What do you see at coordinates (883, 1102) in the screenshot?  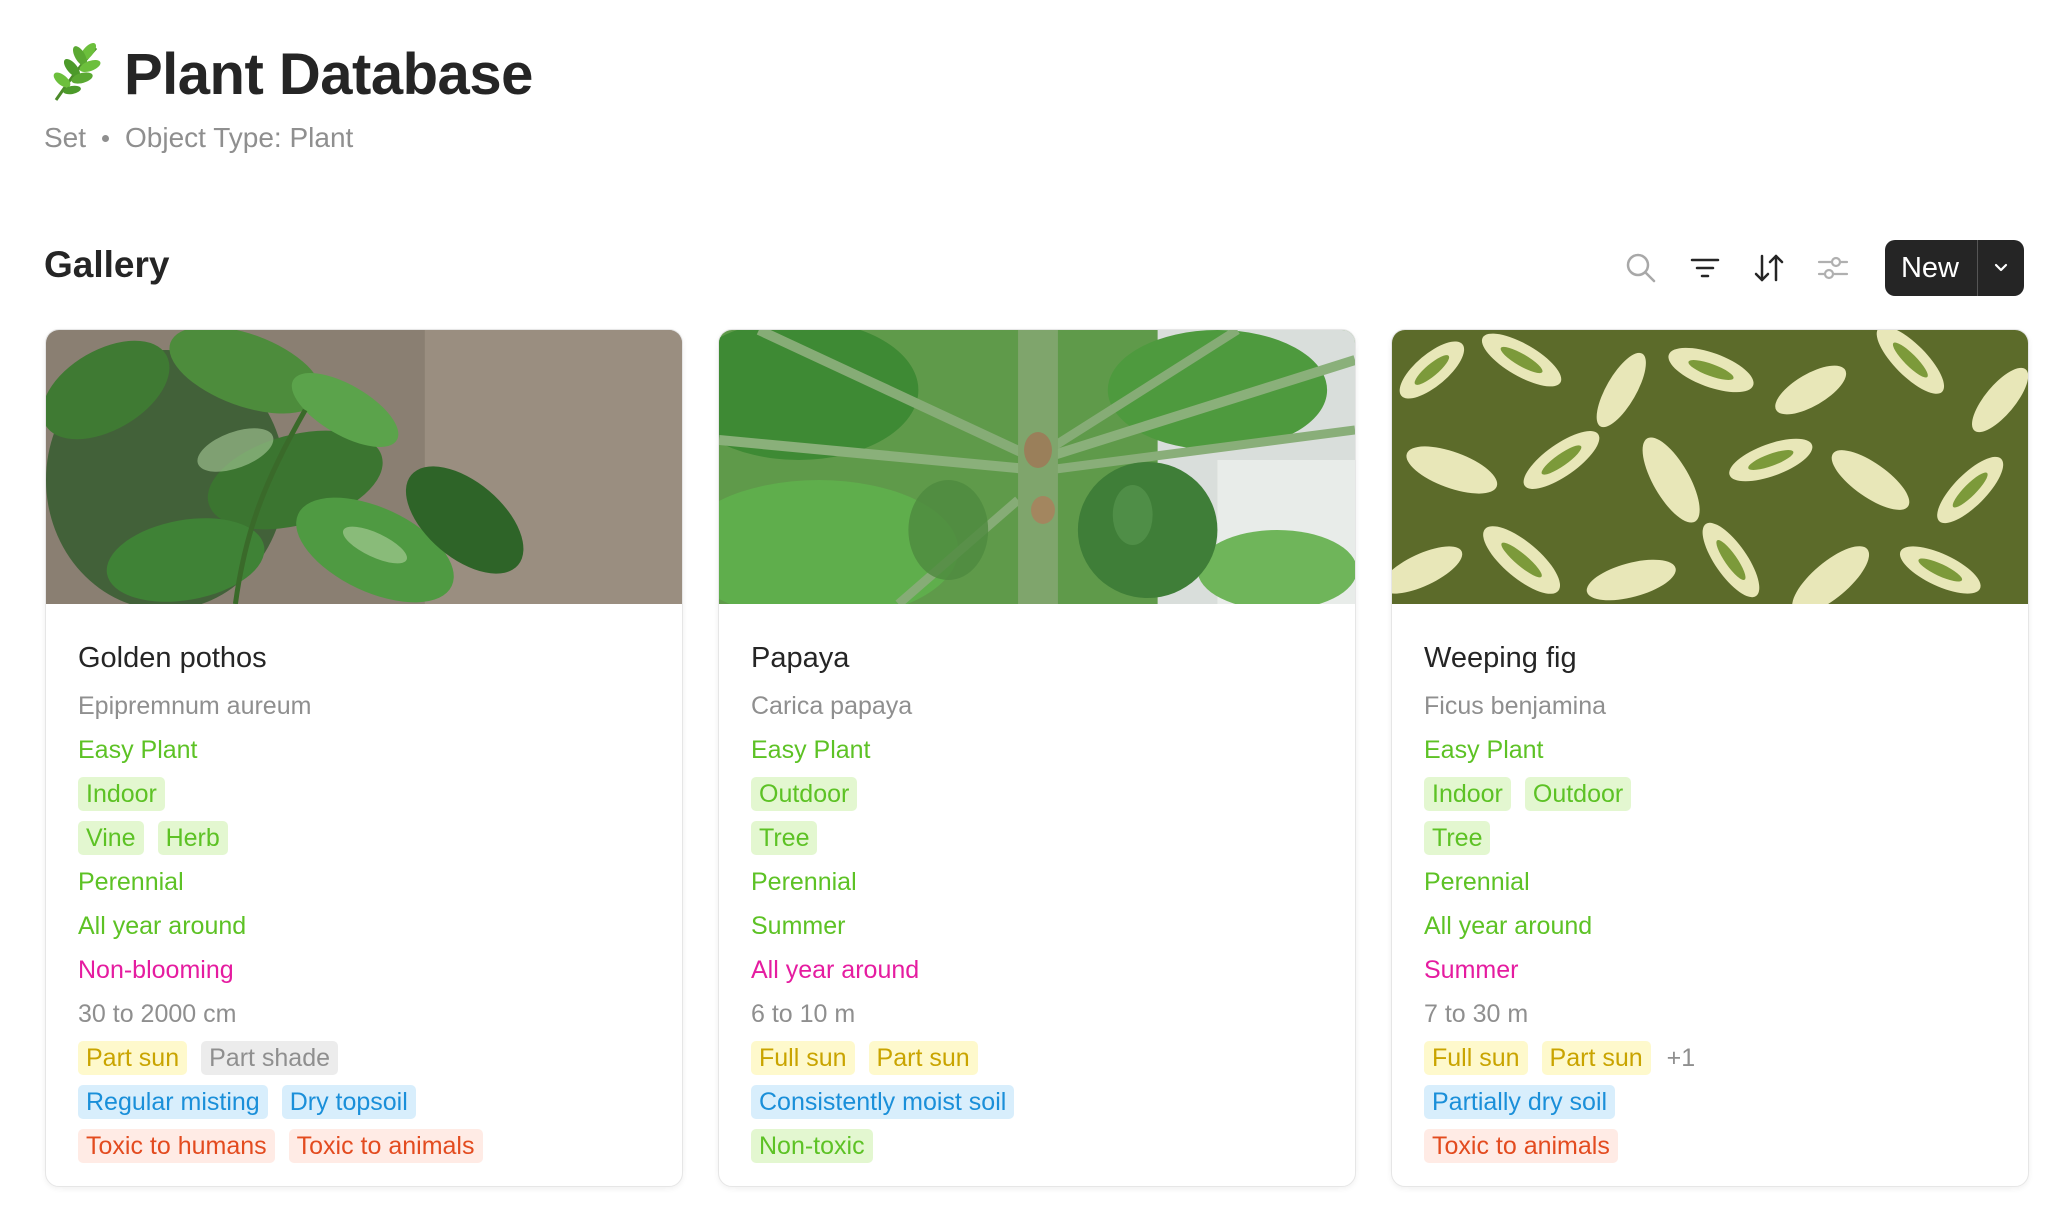 I see `tag-watering: Consistently moist soil` at bounding box center [883, 1102].